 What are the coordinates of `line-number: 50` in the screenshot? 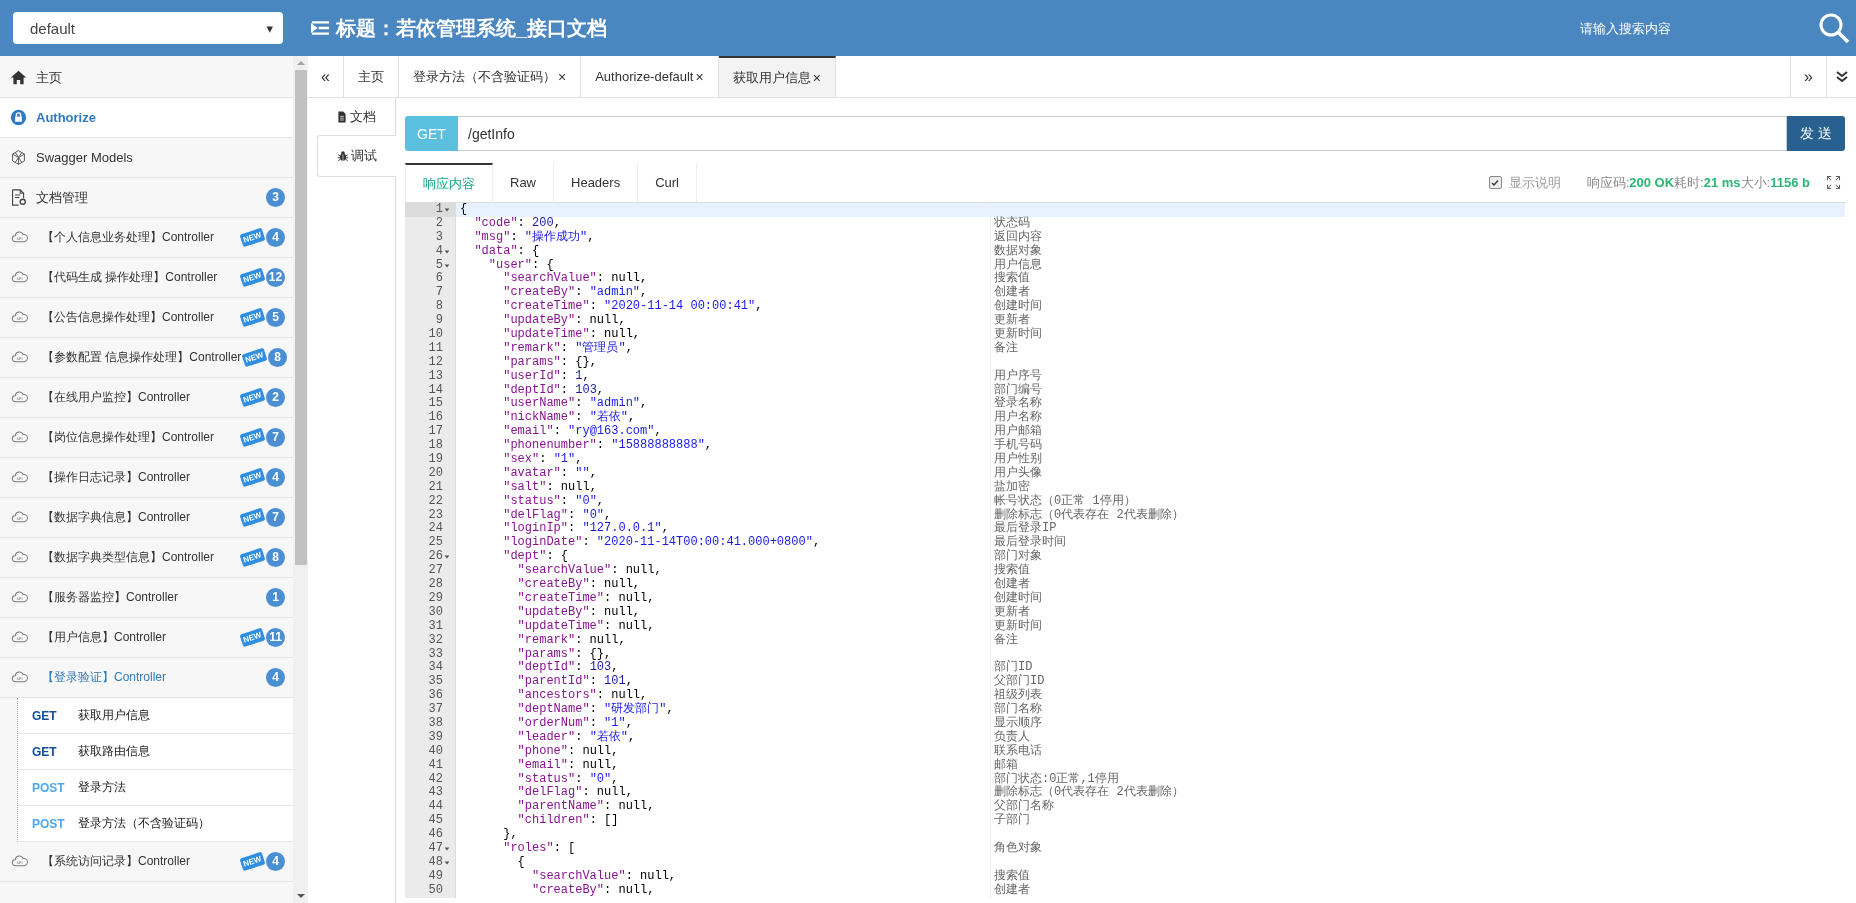 It's located at (435, 890).